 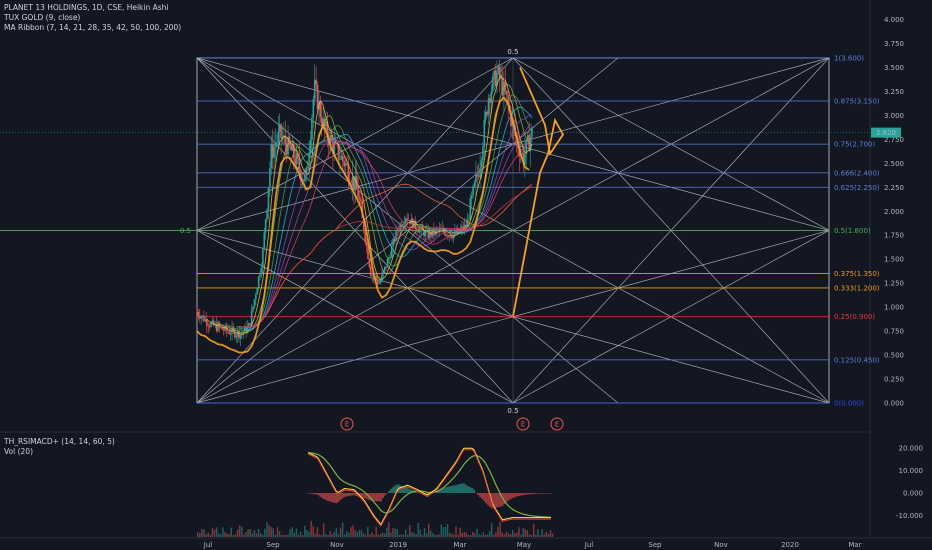 What do you see at coordinates (894, 236) in the screenshot?
I see `y-tick-label: 1.750` at bounding box center [894, 236].